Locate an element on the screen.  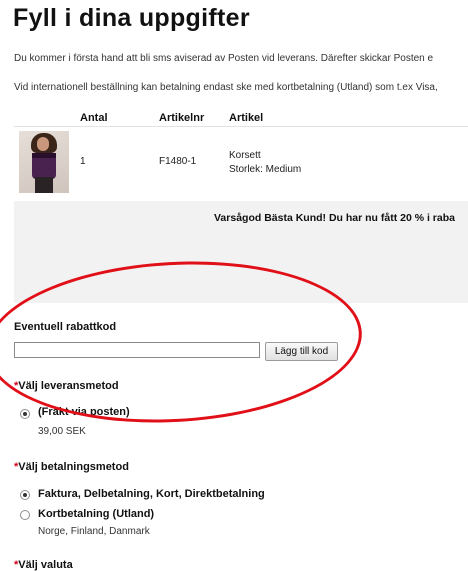
cell-article-name: Korsett is located at coordinates (245, 155).